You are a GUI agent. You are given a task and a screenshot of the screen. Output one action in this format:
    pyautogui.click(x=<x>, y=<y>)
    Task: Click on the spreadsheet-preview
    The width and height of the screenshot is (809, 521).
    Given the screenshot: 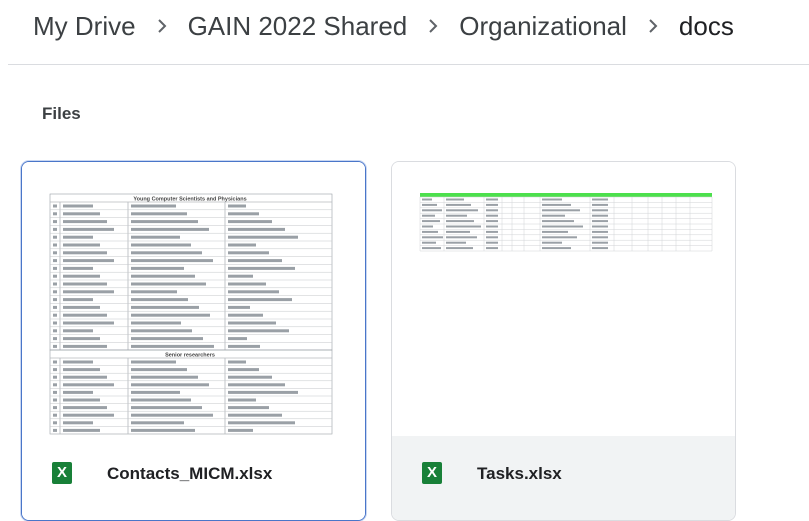 What is the action you would take?
    pyautogui.click(x=566, y=222)
    